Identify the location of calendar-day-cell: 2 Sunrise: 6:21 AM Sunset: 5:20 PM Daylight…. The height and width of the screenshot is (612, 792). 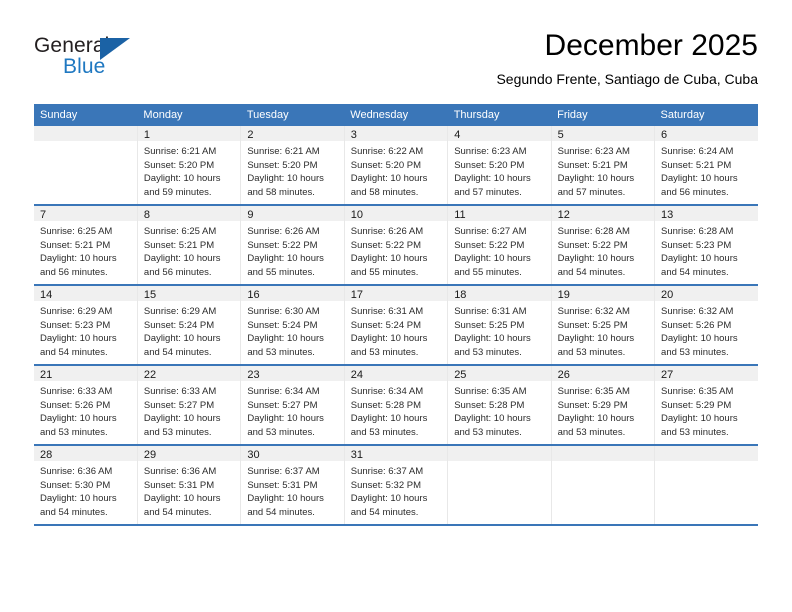
(292, 166).